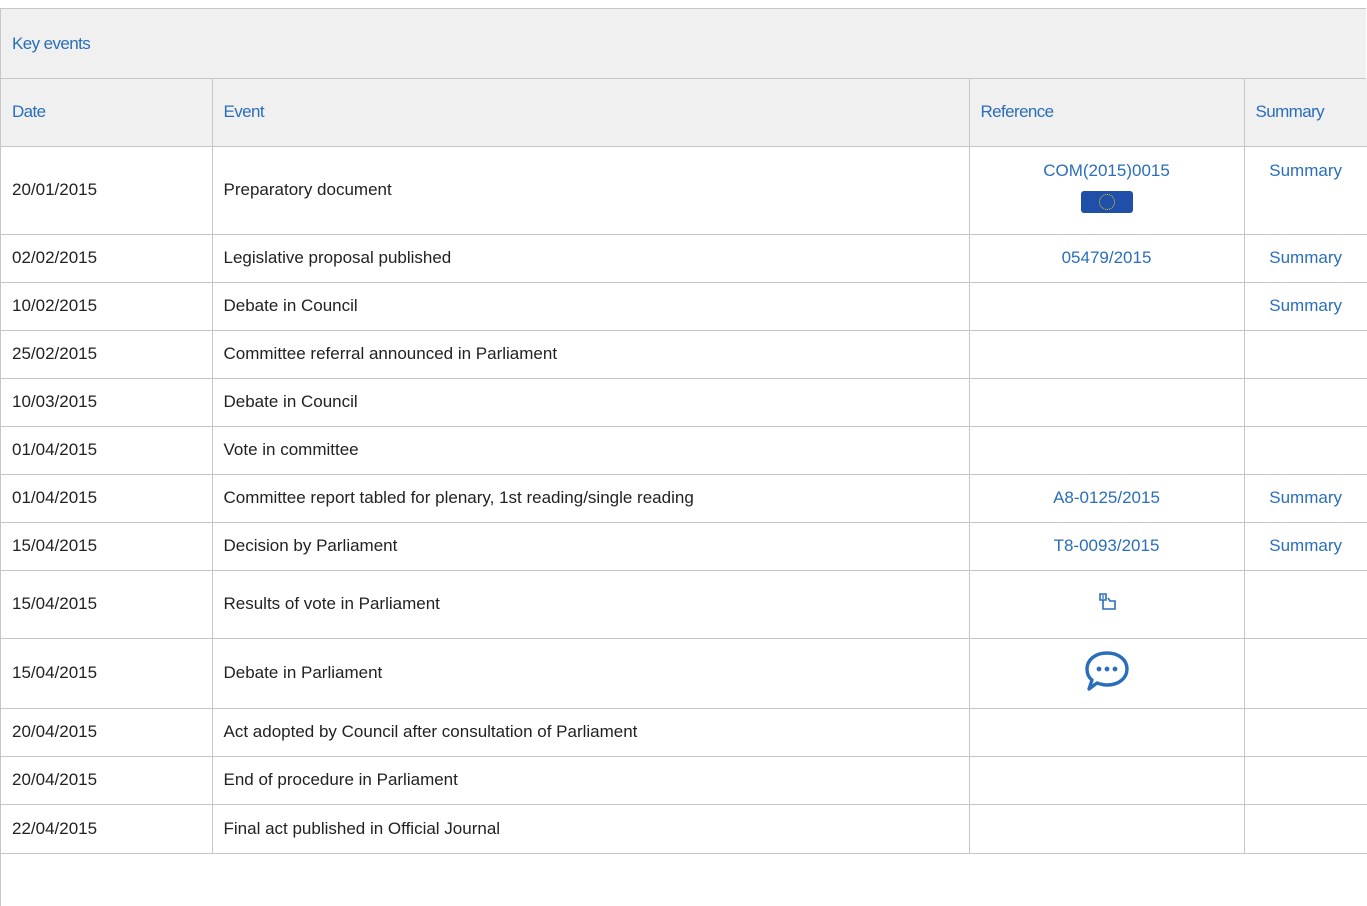  What do you see at coordinates (1106, 113) in the screenshot?
I see `column-header-reference: Reference` at bounding box center [1106, 113].